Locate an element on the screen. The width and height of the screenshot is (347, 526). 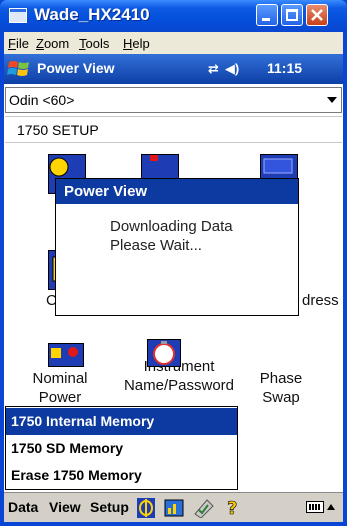
phase-swap-label: Phase Swap is located at coordinates (281, 388).